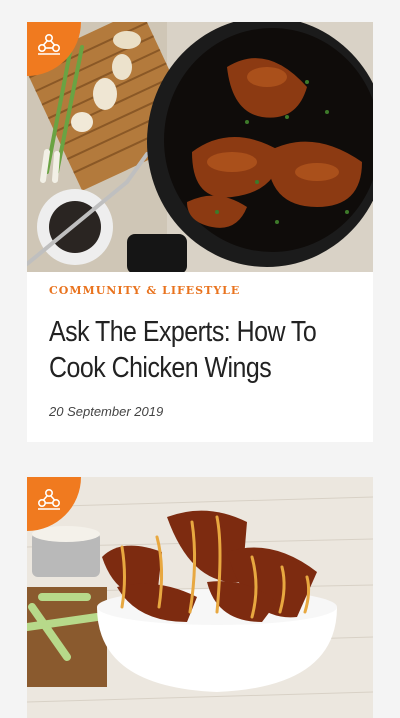  Describe the element at coordinates (200, 290) in the screenshot. I see `article-category: Community & Lifestyle` at that location.